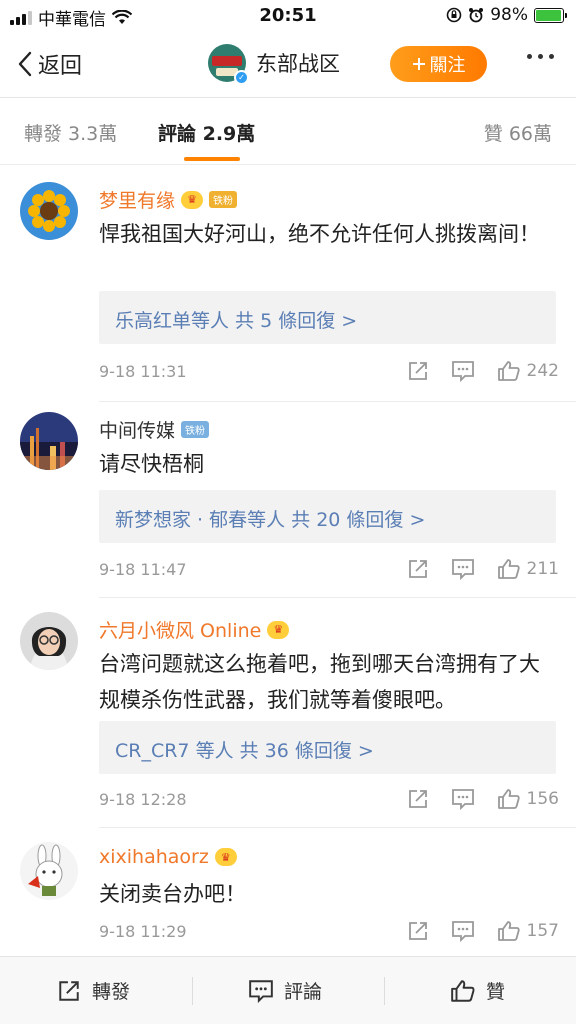 The height and width of the screenshot is (1024, 576). Describe the element at coordinates (329, 570) in the screenshot. I see `comment-footer: 9-18 11:47 211` at that location.